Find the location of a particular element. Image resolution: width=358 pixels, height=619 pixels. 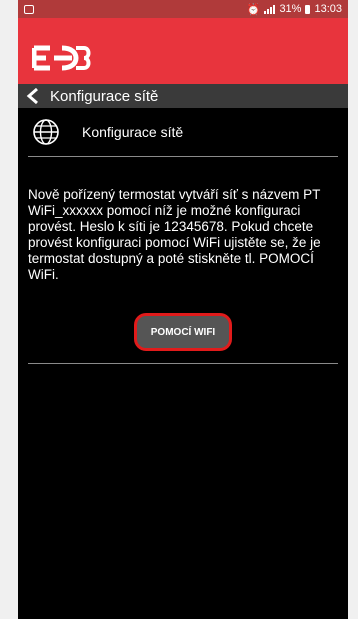

status-bar: ⏰ 31% 13:03 is located at coordinates (183, 9).